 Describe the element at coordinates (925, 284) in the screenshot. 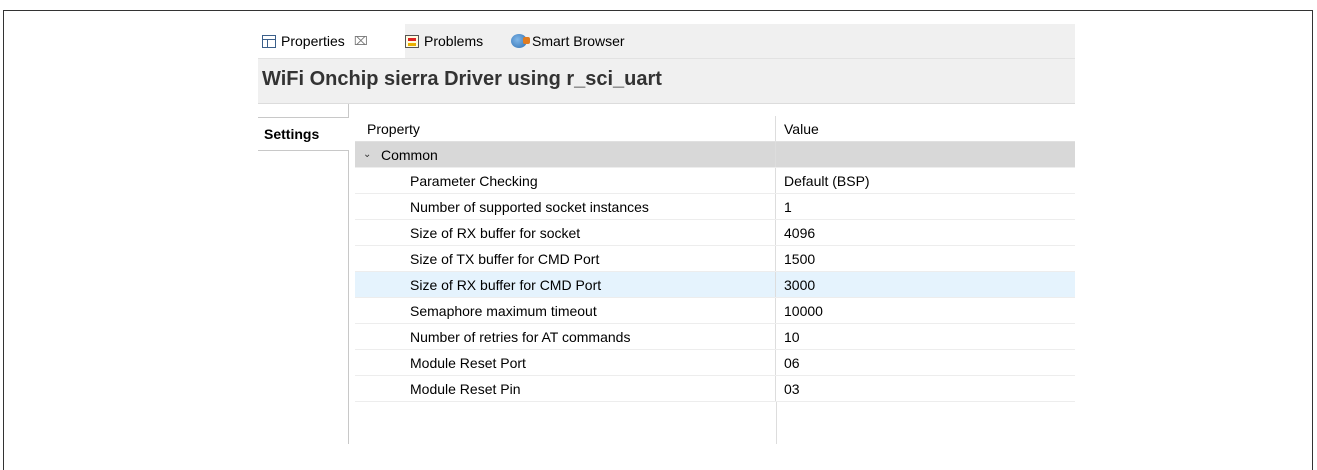

I see `property-value: 3000` at that location.